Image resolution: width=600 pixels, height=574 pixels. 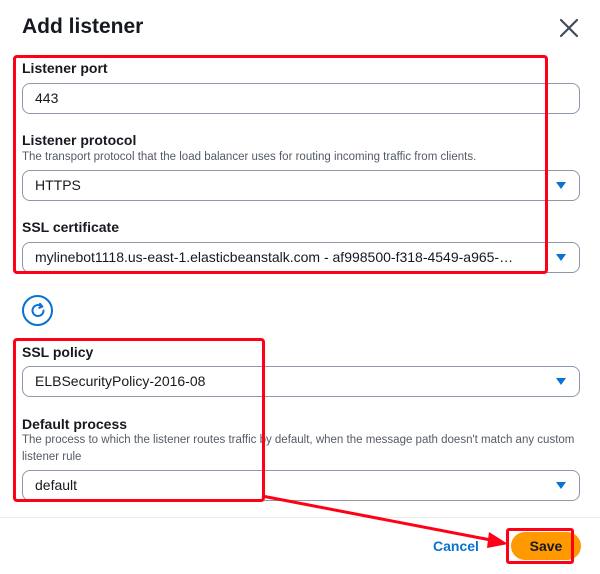 What do you see at coordinates (300, 517) in the screenshot?
I see `footer-divider` at bounding box center [300, 517].